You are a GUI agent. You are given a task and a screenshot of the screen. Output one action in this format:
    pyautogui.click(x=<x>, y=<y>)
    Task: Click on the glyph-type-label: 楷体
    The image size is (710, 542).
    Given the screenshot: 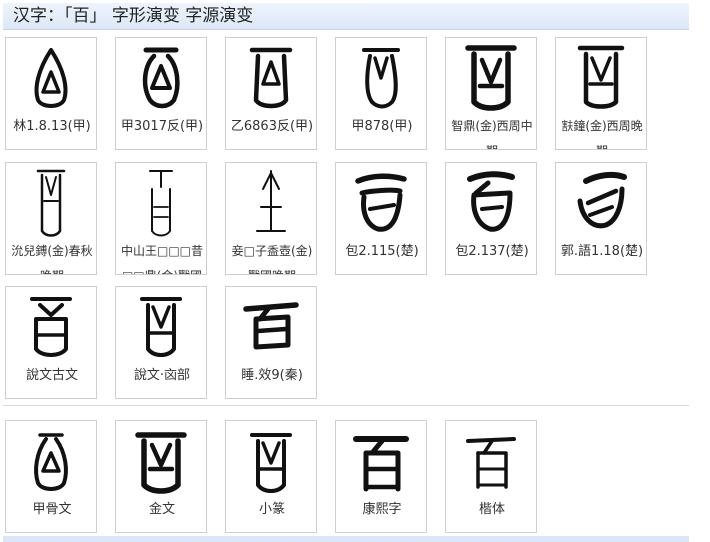 What is the action you would take?
    pyautogui.click(x=491, y=509)
    